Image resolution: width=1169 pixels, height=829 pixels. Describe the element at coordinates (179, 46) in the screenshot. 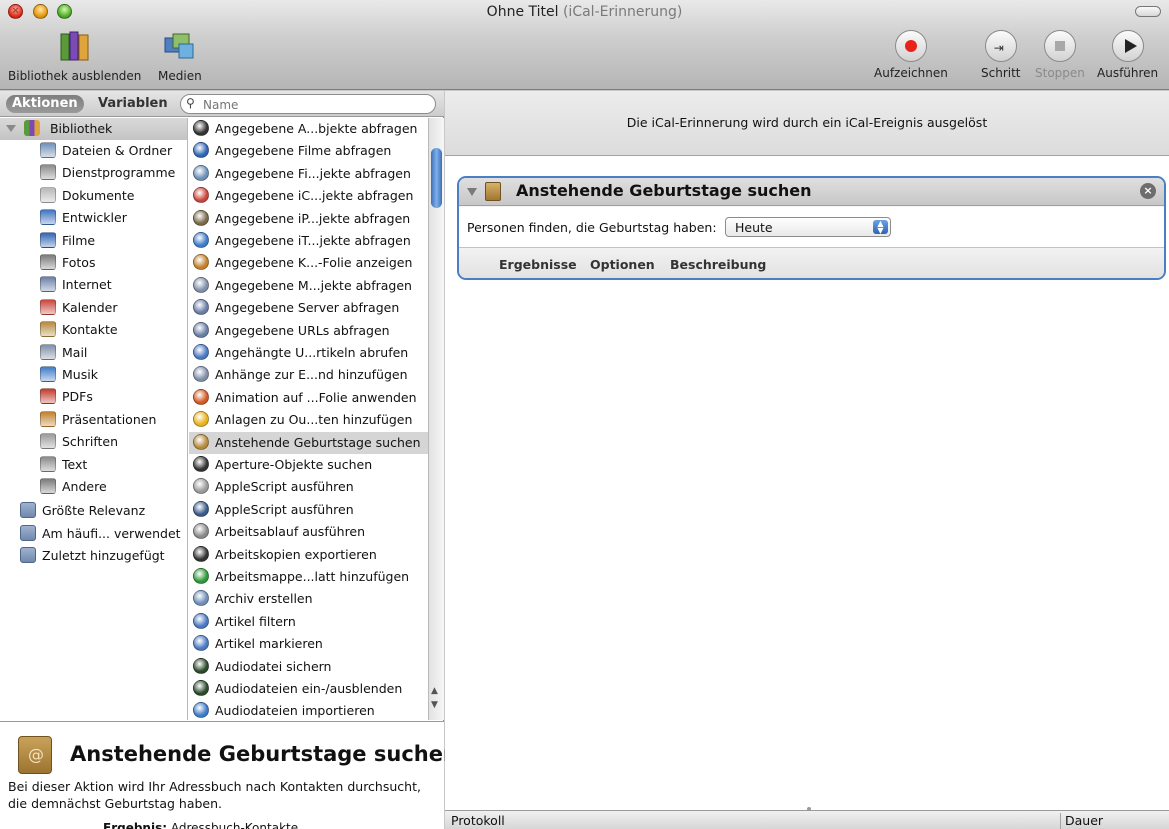

I see `media-icon` at that location.